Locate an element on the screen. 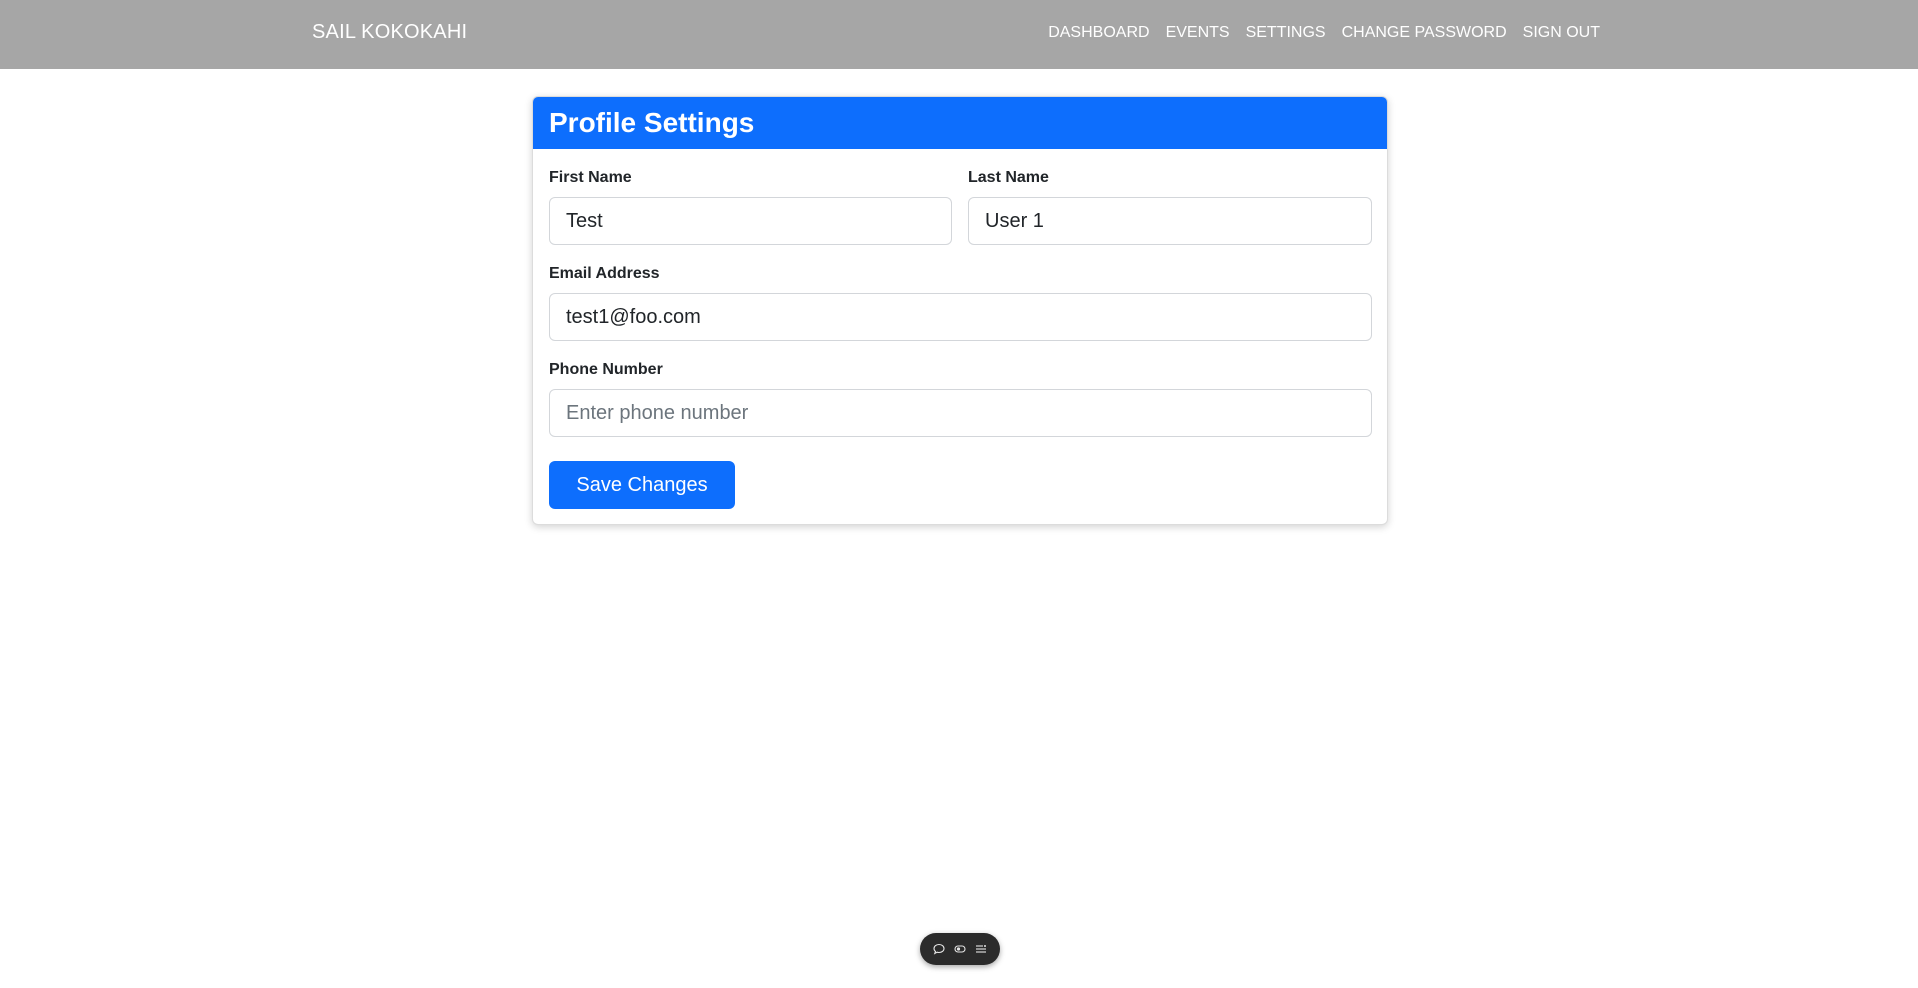  save-changes-button: Save Changes is located at coordinates (642, 485).